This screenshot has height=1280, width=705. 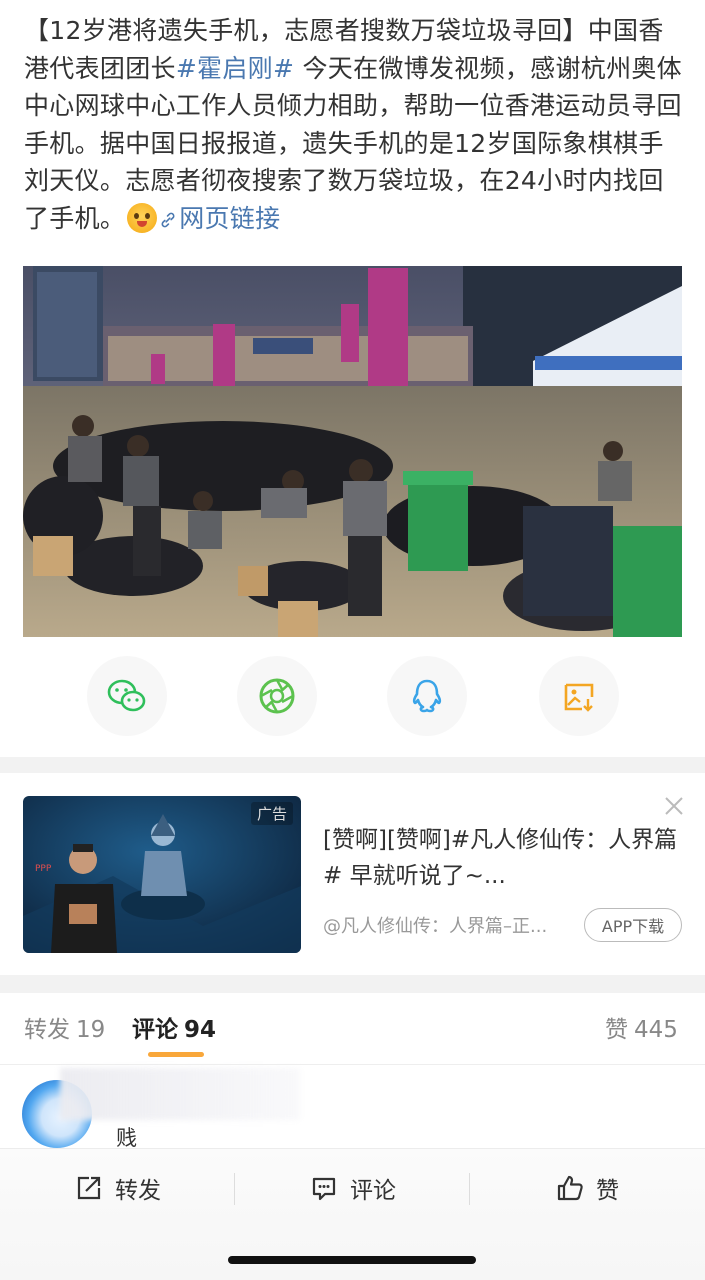 I want to click on tab-like-count: 445, so click(x=656, y=1030).